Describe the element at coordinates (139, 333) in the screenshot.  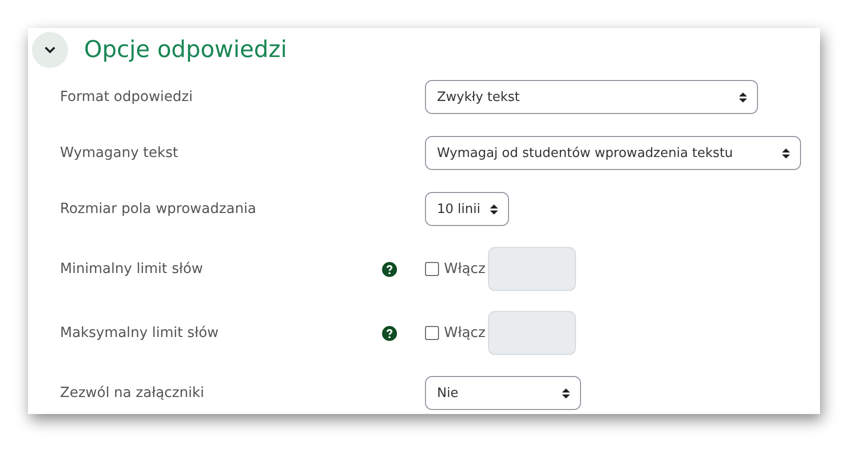
I see `field-label: Maksymalny limit słów` at that location.